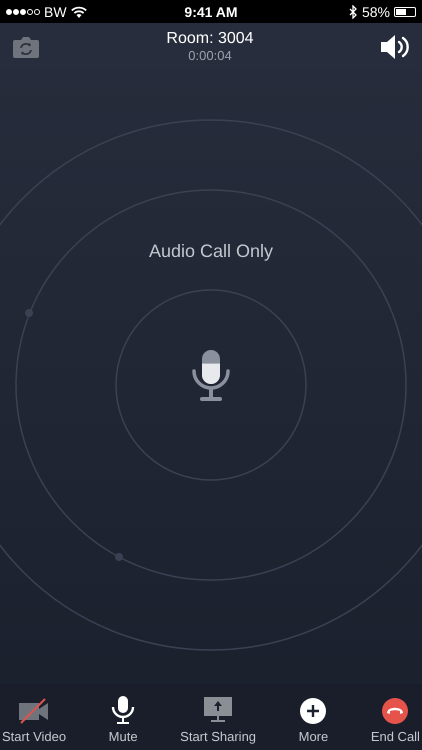  What do you see at coordinates (26, 47) in the screenshot?
I see `switch-camera-button` at bounding box center [26, 47].